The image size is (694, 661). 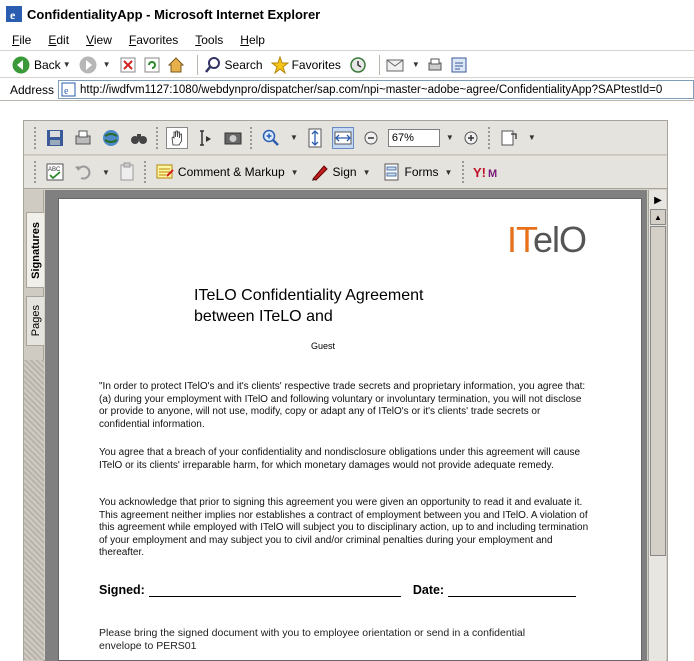 I want to click on stop-icon, so click(x=128, y=65).